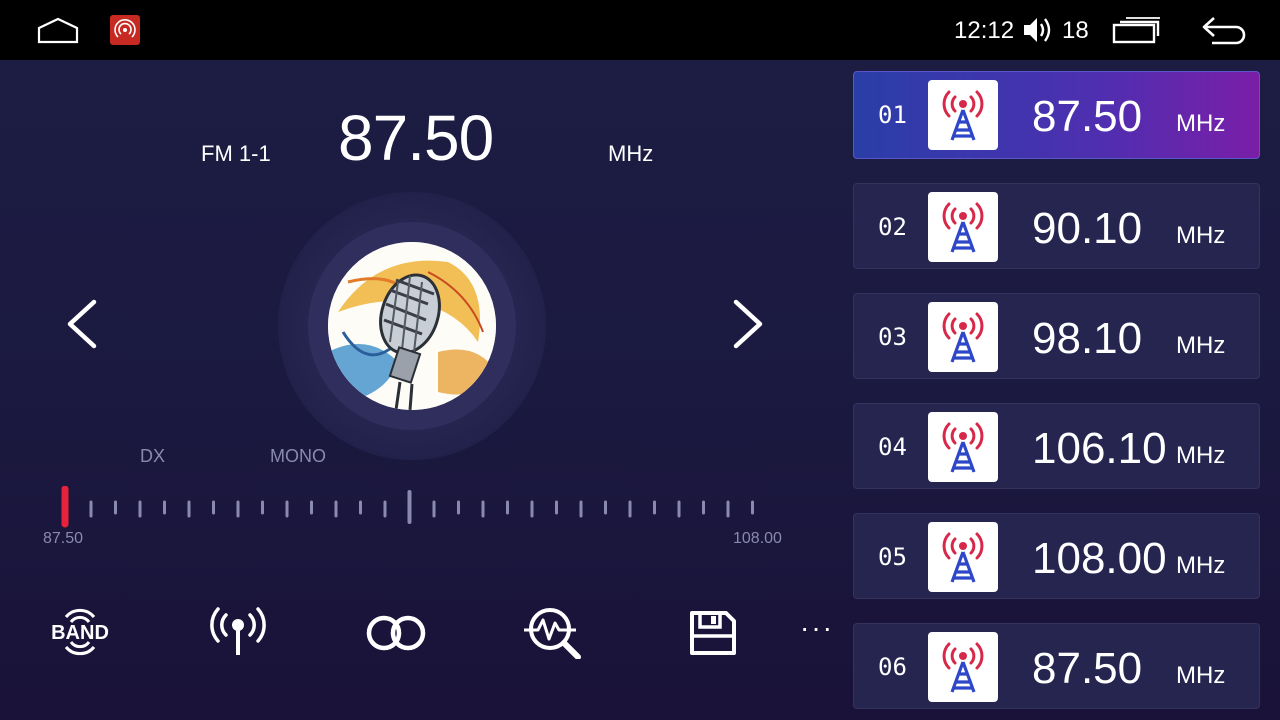  Describe the element at coordinates (298, 456) in the screenshot. I see `mono-indicator: MONO` at that location.